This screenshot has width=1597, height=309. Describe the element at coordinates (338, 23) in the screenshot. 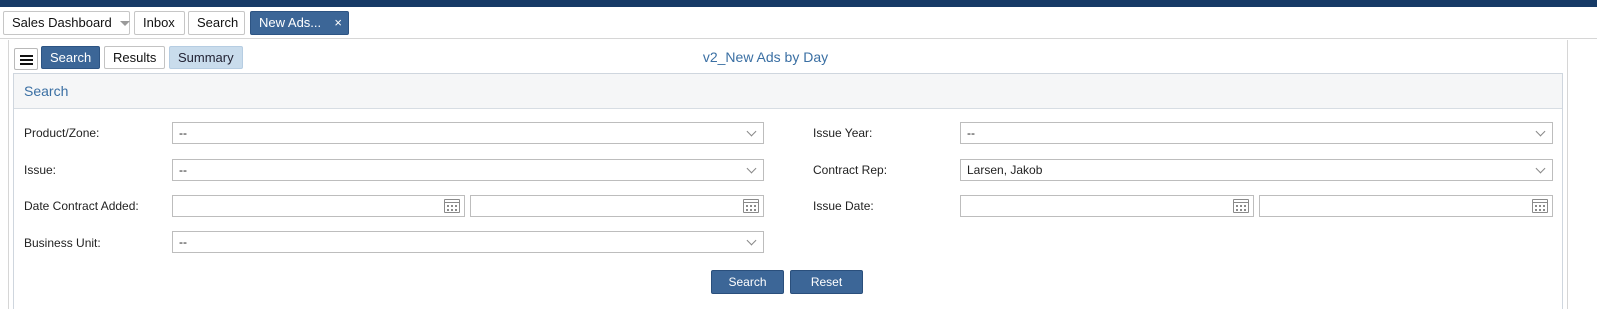

I see `close-icon: ×` at that location.